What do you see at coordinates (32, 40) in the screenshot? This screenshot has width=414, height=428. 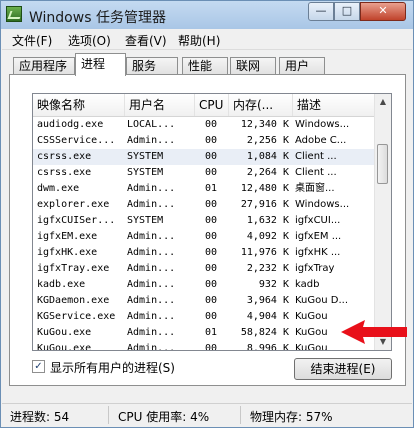 I see `menu-file: 文件(F)` at bounding box center [32, 40].